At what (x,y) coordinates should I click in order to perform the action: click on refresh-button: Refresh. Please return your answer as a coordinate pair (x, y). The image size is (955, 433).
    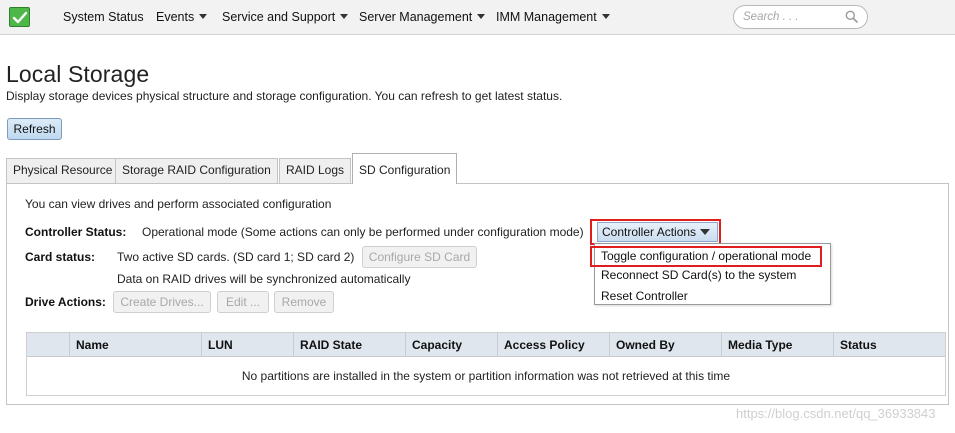
    Looking at the image, I should click on (34, 129).